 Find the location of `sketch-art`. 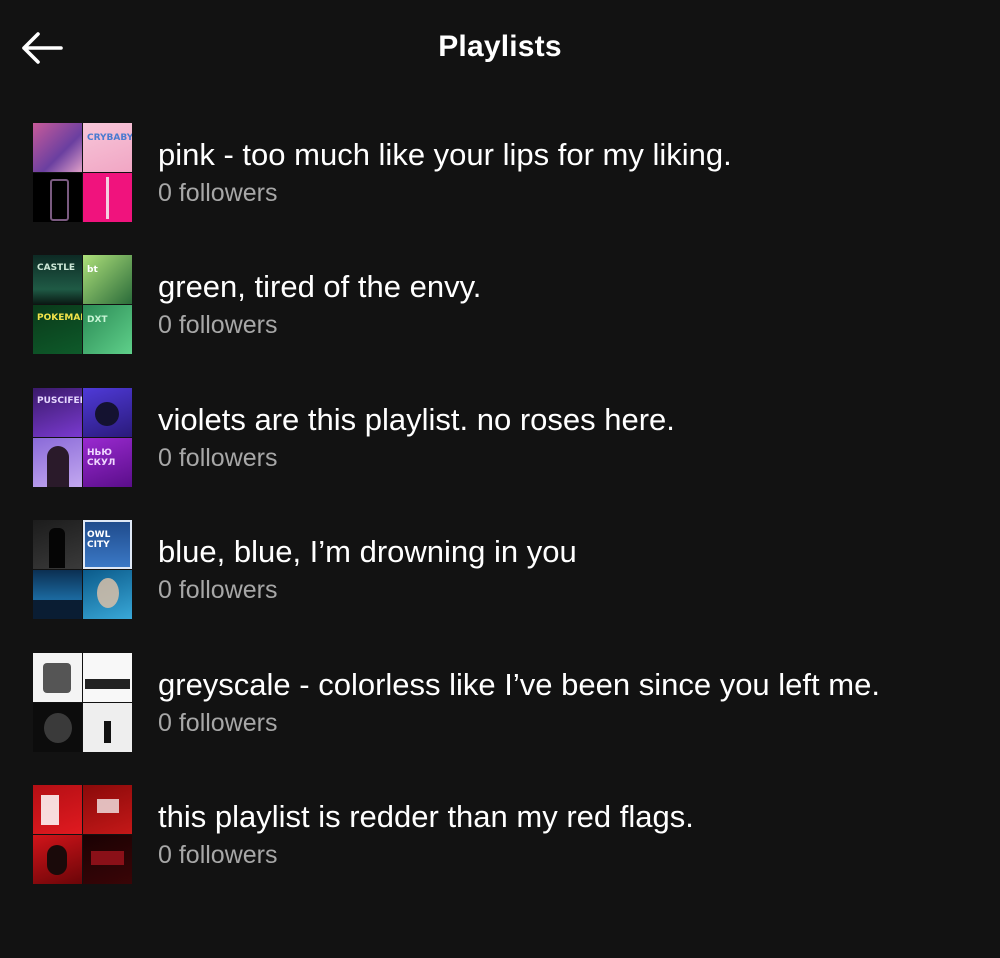

sketch-art is located at coordinates (57, 677).